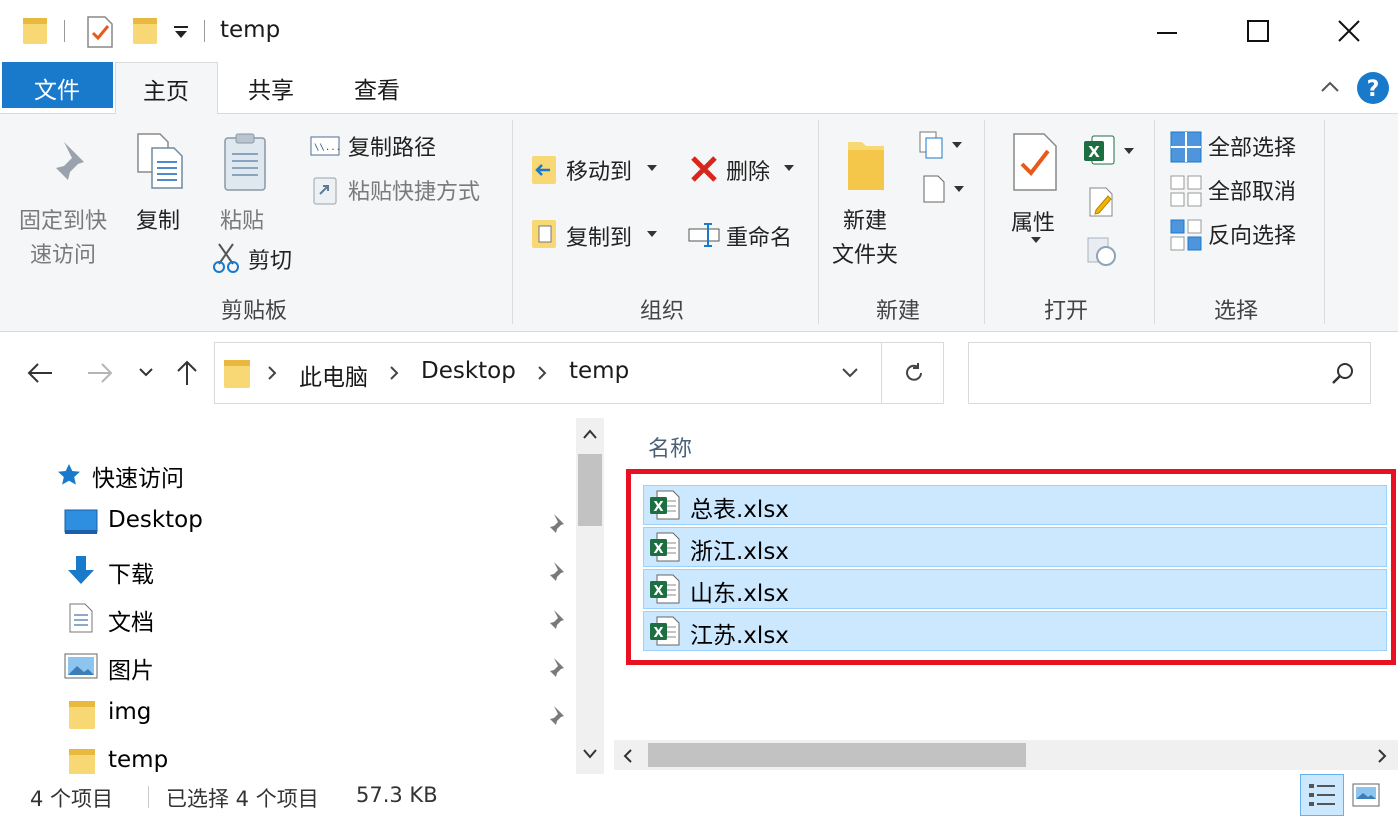  Describe the element at coordinates (1109, 151) in the screenshot. I see `excel-open-icon: X` at that location.